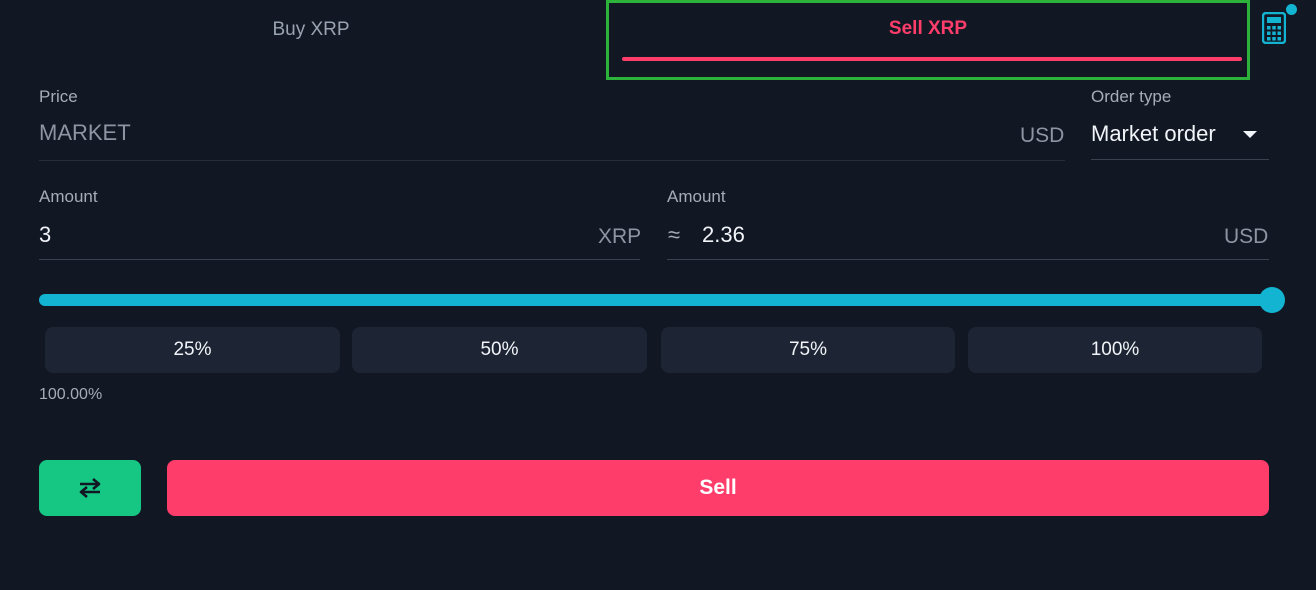  What do you see at coordinates (674, 234) in the screenshot?
I see `approx-icon: ≈` at bounding box center [674, 234].